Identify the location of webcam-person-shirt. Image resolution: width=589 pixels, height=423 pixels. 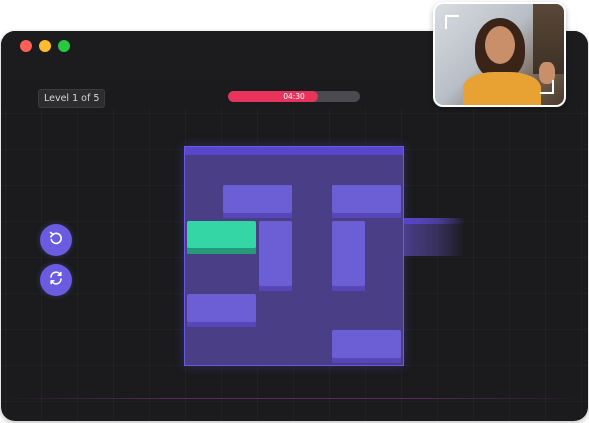
(502, 88).